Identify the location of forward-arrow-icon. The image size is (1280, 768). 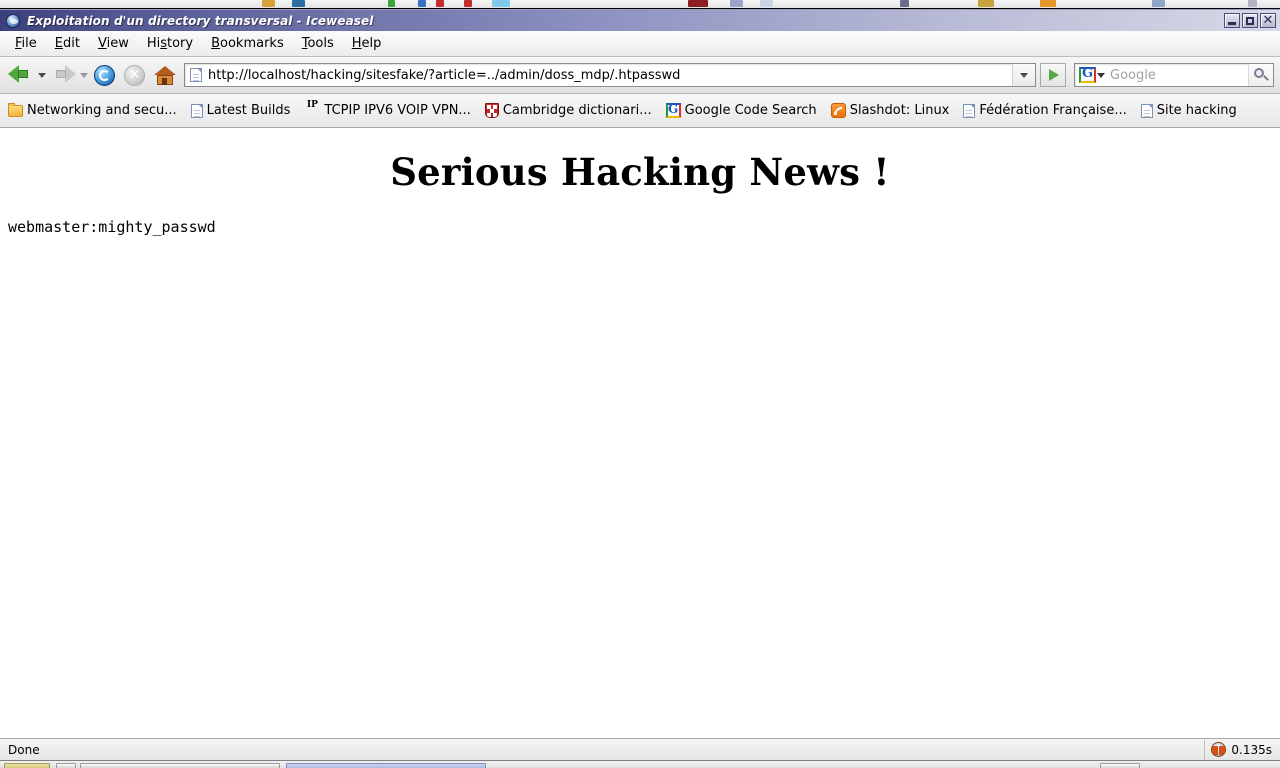
(70, 74).